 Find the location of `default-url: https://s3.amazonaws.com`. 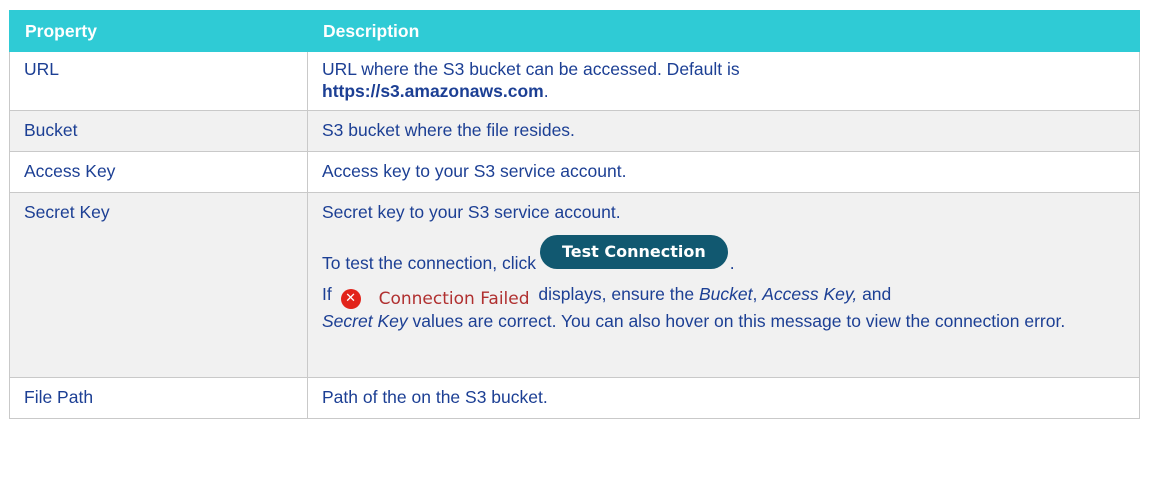

default-url: https://s3.amazonaws.com is located at coordinates (433, 91).